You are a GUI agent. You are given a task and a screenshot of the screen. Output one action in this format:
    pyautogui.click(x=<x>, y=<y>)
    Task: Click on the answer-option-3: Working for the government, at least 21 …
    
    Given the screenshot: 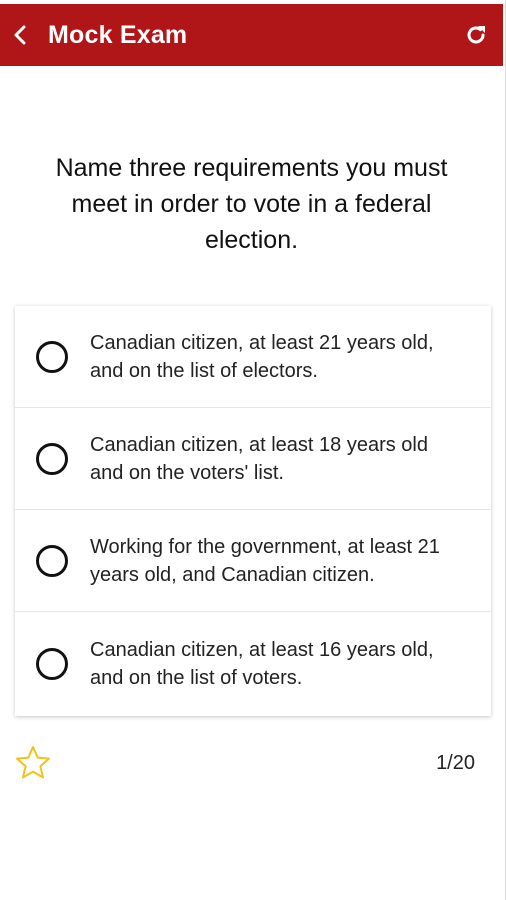 What is the action you would take?
    pyautogui.click(x=253, y=561)
    